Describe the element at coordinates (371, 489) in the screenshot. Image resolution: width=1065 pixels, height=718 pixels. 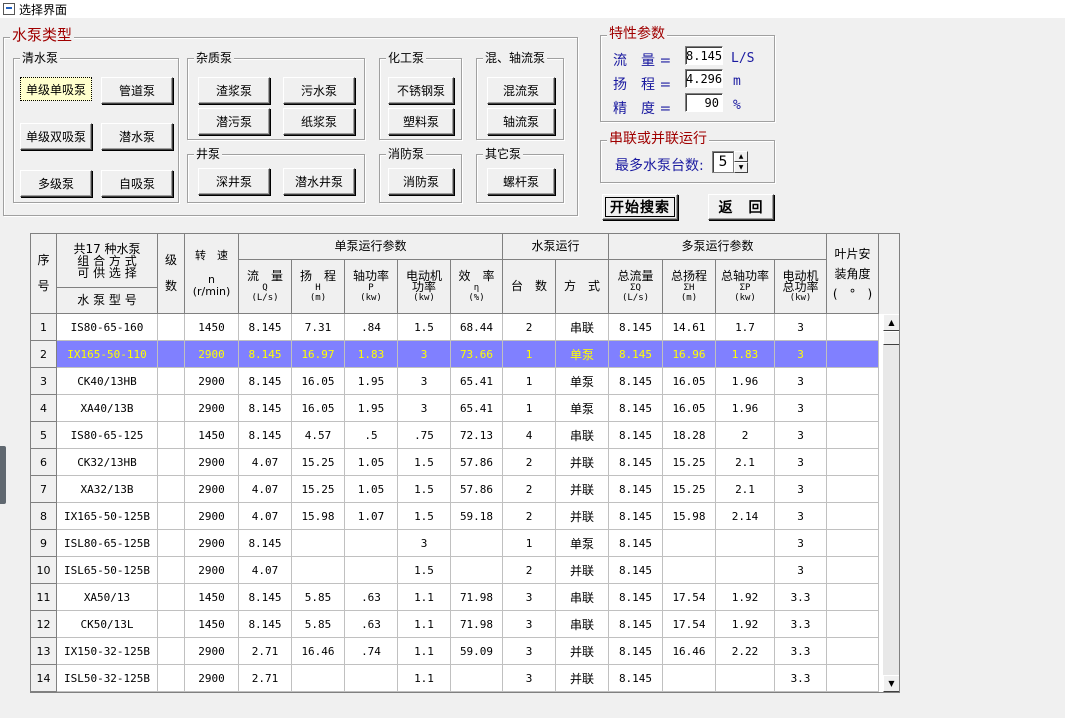
I see `cell-shaft: 1.05` at that location.